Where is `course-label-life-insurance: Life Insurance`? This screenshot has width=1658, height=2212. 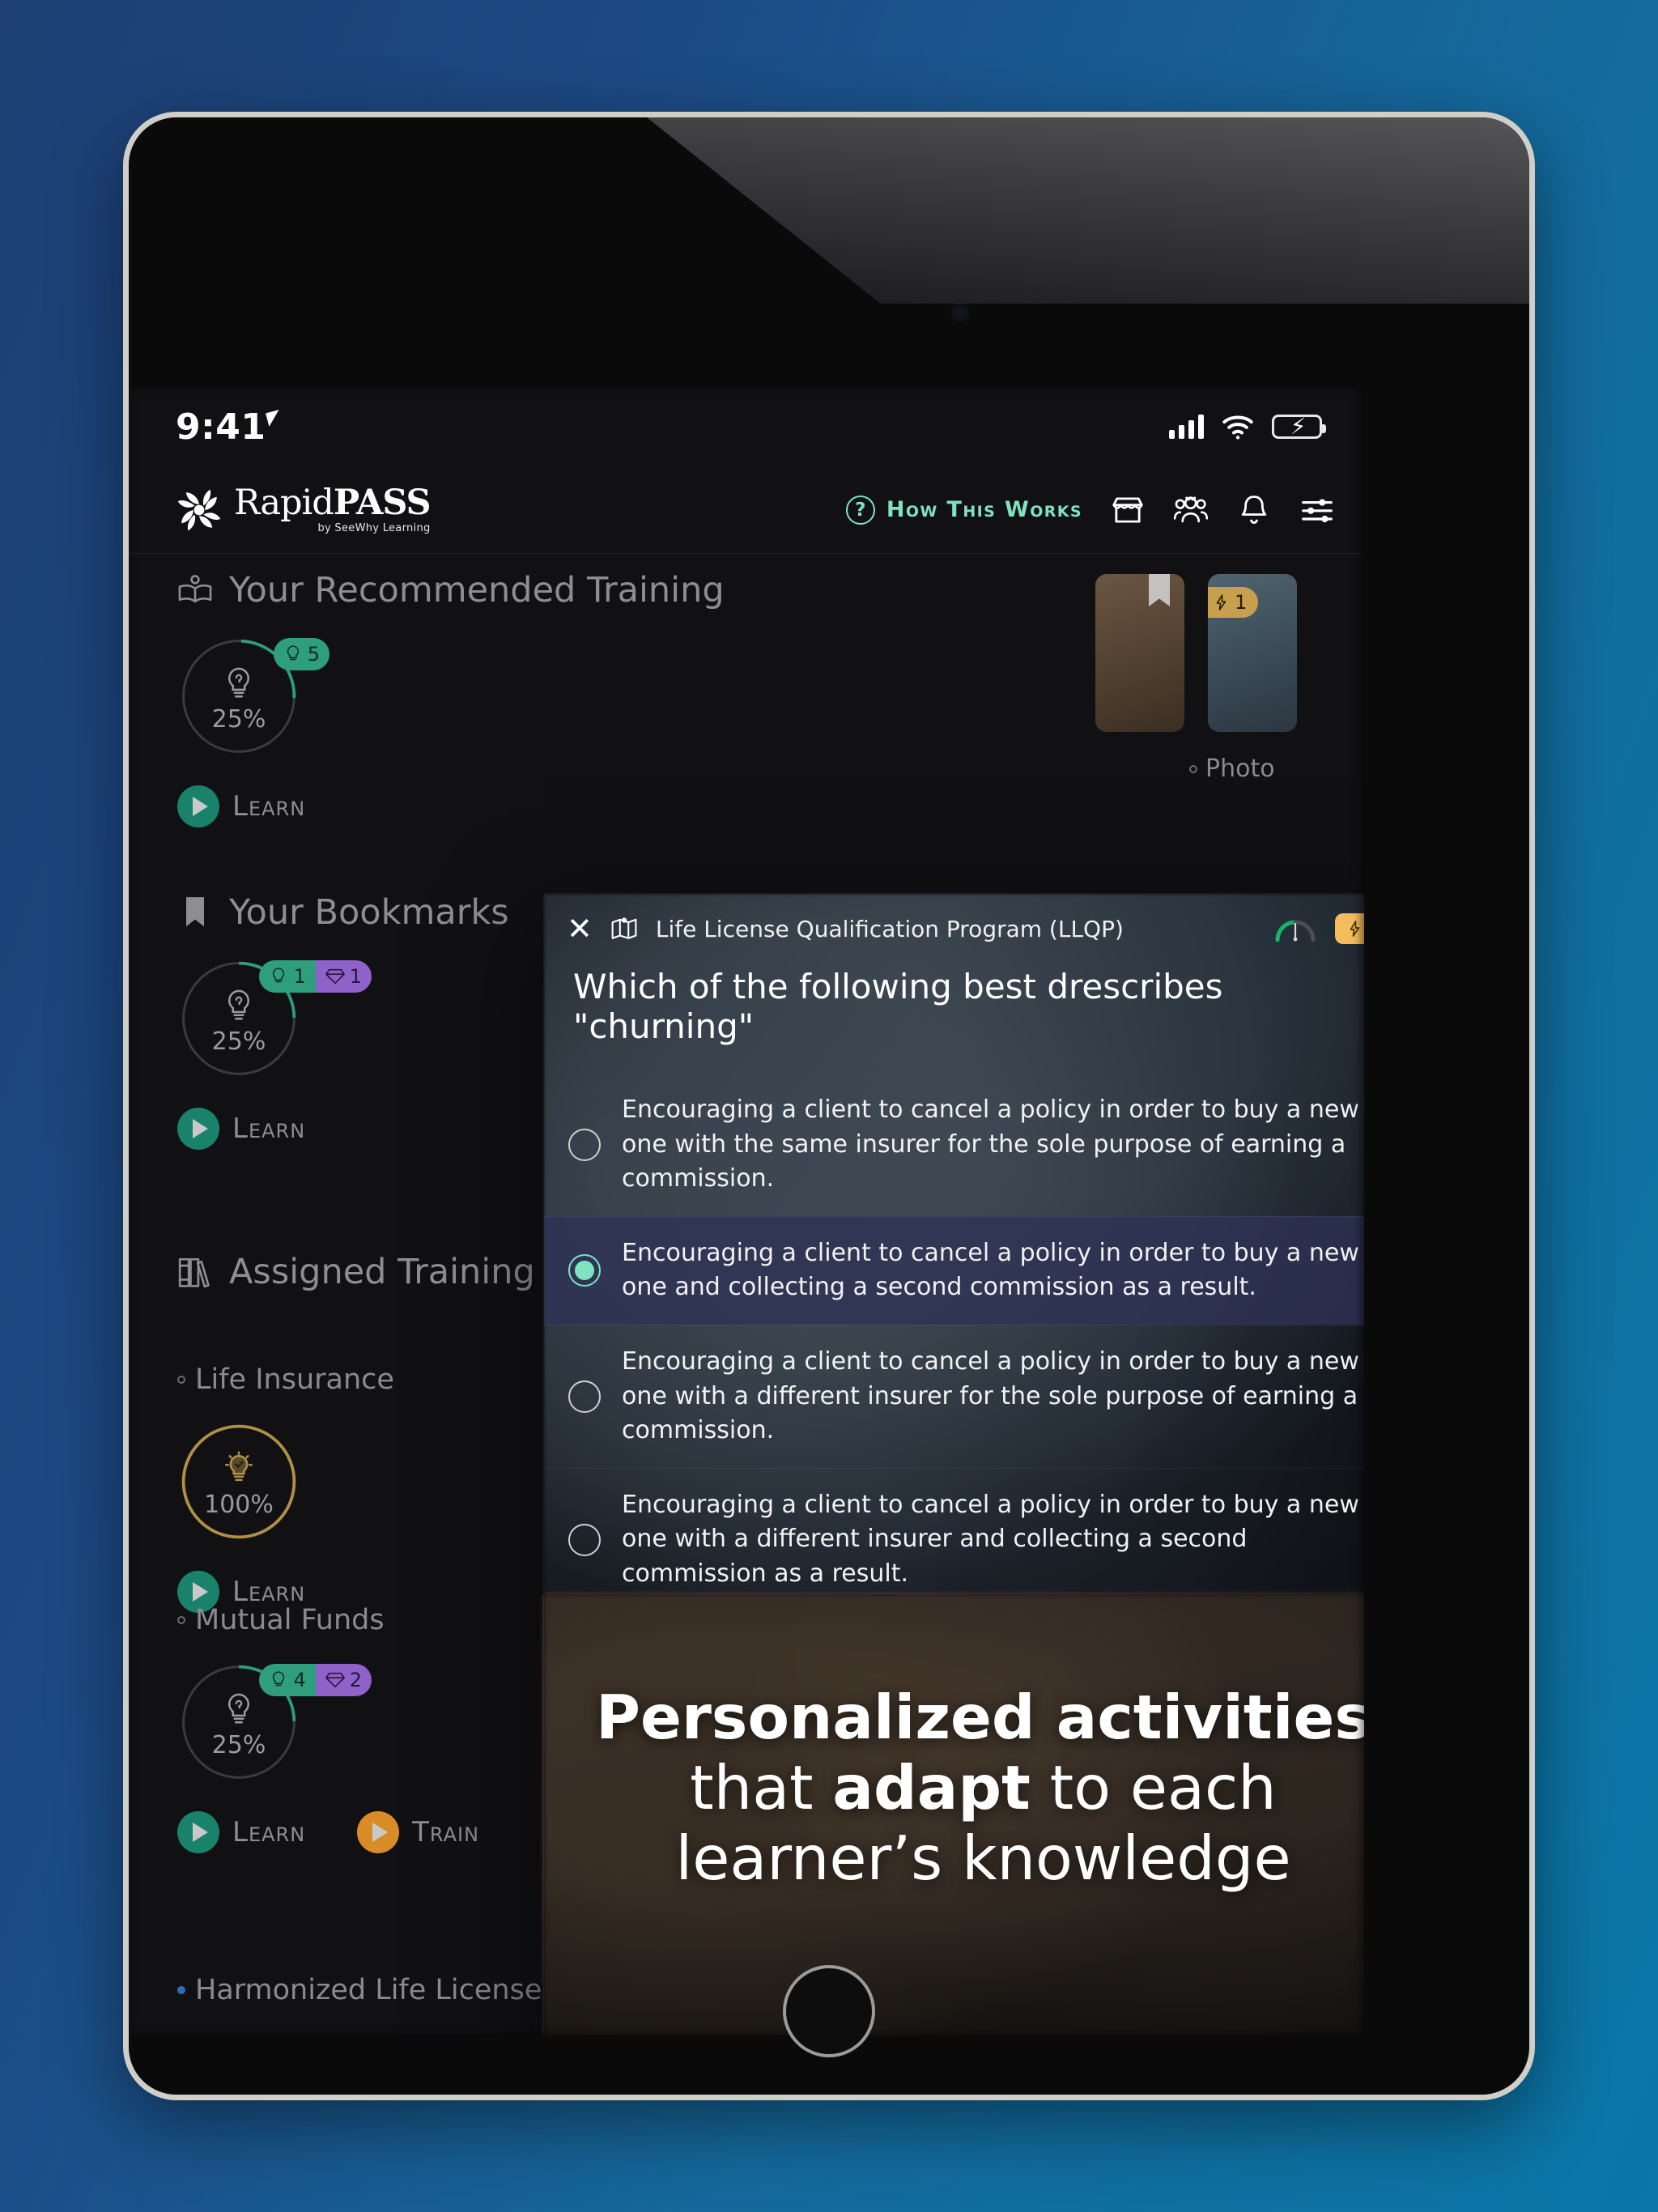
course-label-life-insurance: Life Insurance is located at coordinates (285, 1380).